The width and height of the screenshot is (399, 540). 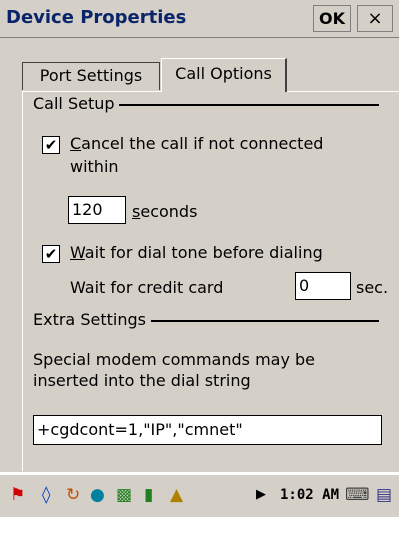 I want to click on wait-dial-tone-accel: W, so click(x=77, y=252).